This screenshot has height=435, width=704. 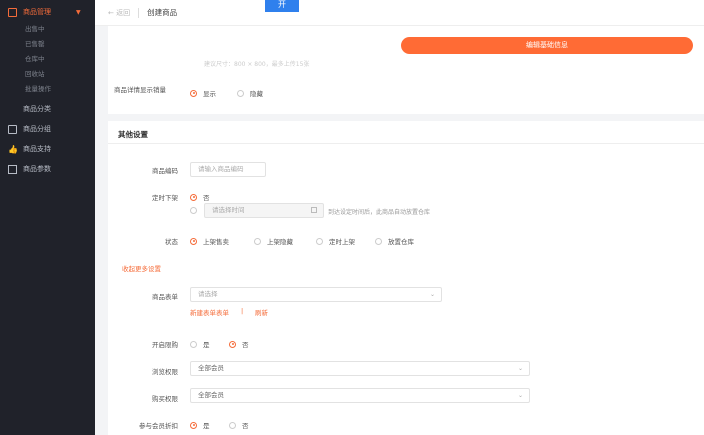 I want to click on sidebar-item-label: 商品分类, so click(x=37, y=109).